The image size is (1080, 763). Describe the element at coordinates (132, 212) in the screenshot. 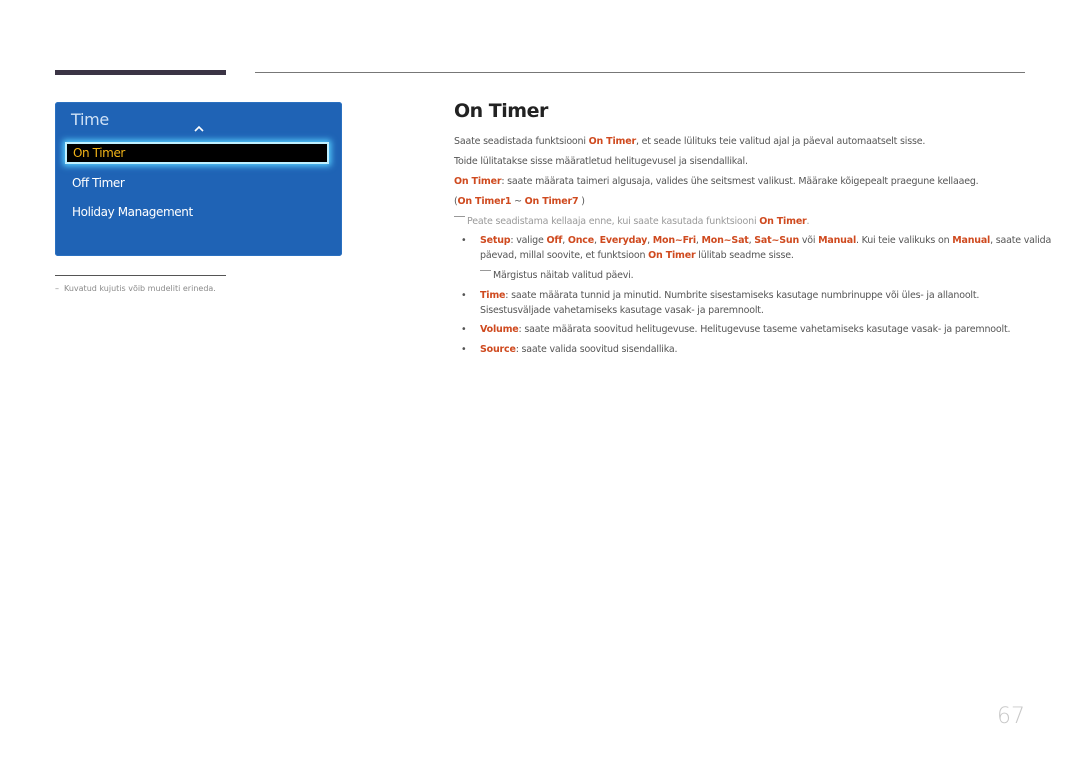

I see `menu-item-holiday-management: Holiday Management` at that location.